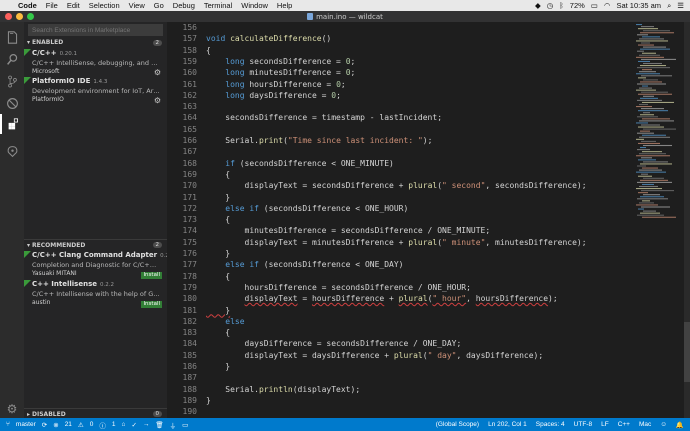 The width and height of the screenshot is (690, 431). What do you see at coordinates (577, 5) in the screenshot?
I see `battery-percent: 72%` at bounding box center [577, 5].